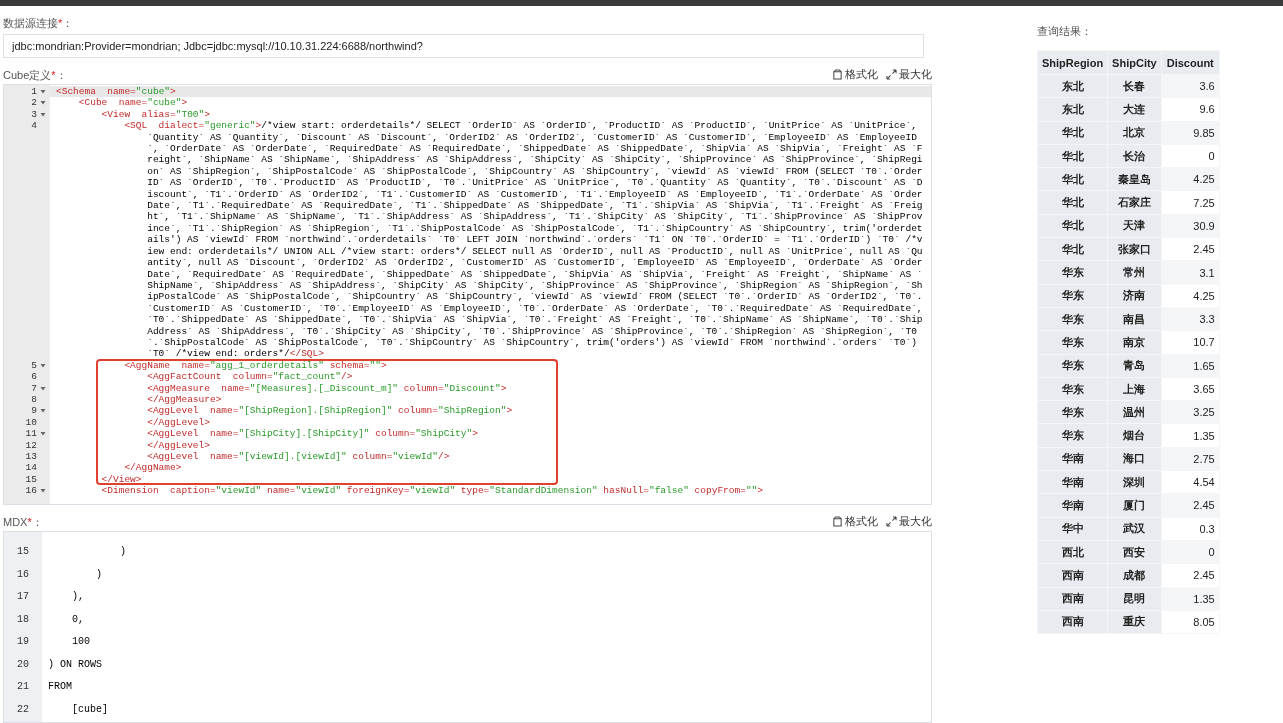 The height and width of the screenshot is (723, 1283). What do you see at coordinates (155, 114) in the screenshot?
I see `code-line: <View alias="T00">` at bounding box center [155, 114].